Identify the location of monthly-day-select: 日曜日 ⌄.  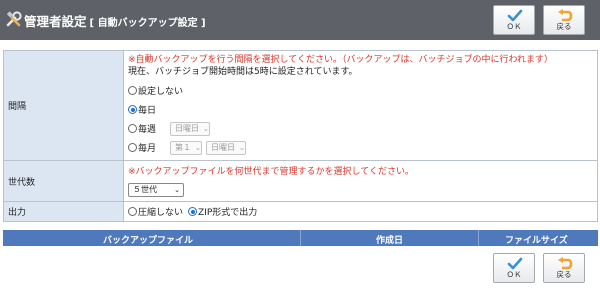
(226, 147).